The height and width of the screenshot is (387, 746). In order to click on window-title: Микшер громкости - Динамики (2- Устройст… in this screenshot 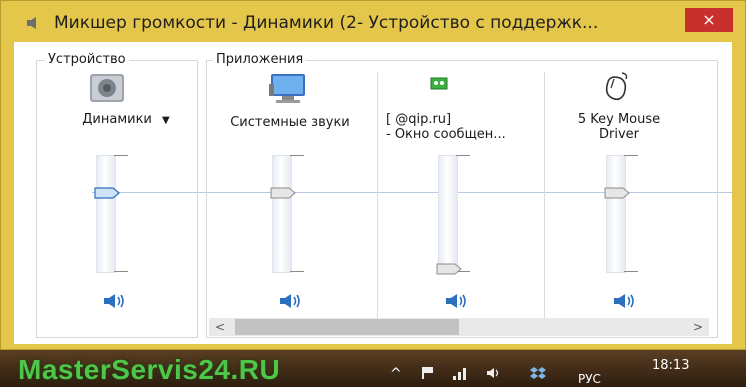, I will do `click(326, 23)`.